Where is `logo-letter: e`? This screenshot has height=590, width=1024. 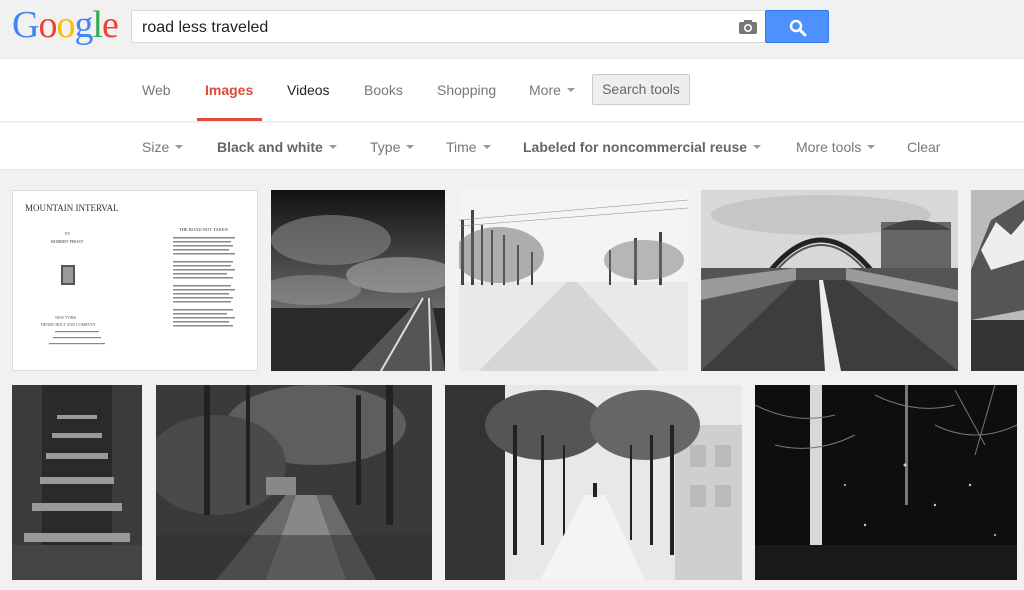 logo-letter: e is located at coordinates (110, 25).